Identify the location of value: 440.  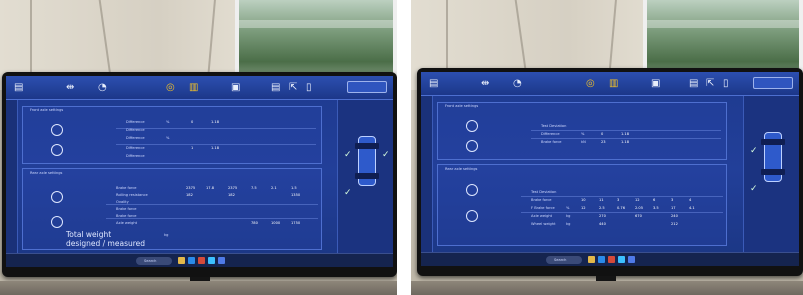
(602, 224).